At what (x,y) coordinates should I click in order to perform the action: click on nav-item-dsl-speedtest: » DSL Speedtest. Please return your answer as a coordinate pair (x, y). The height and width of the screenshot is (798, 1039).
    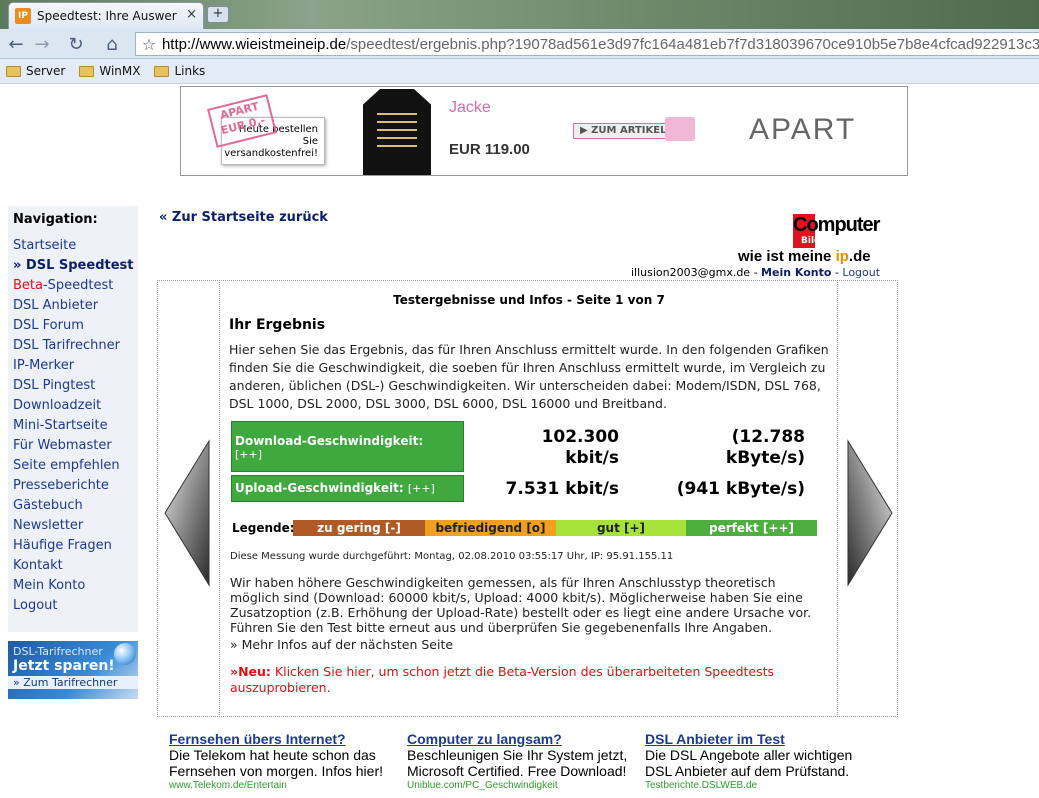
    Looking at the image, I should click on (75, 266).